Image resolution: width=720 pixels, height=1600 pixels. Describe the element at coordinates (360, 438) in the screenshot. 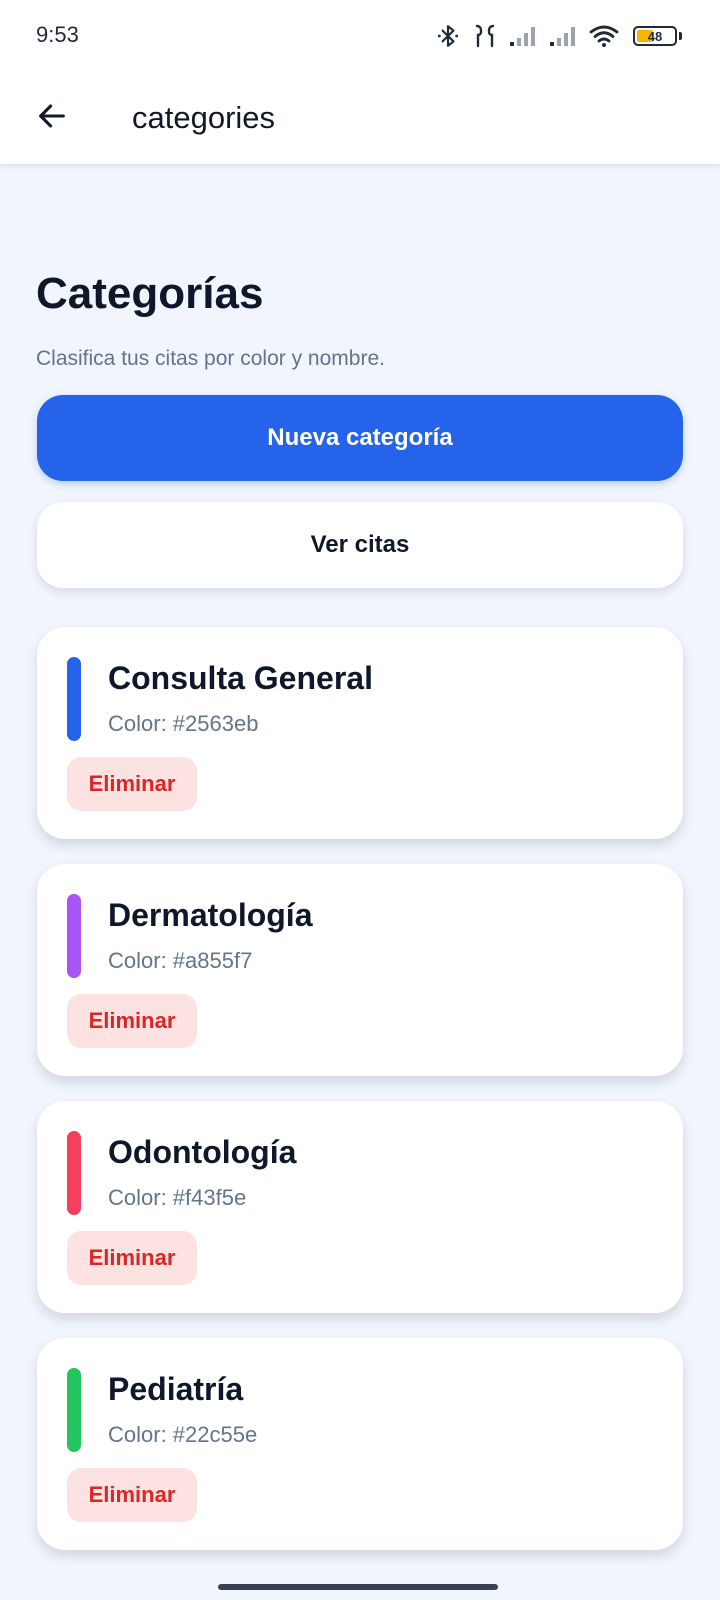

I see `new-category-button: Nueva categoría` at that location.